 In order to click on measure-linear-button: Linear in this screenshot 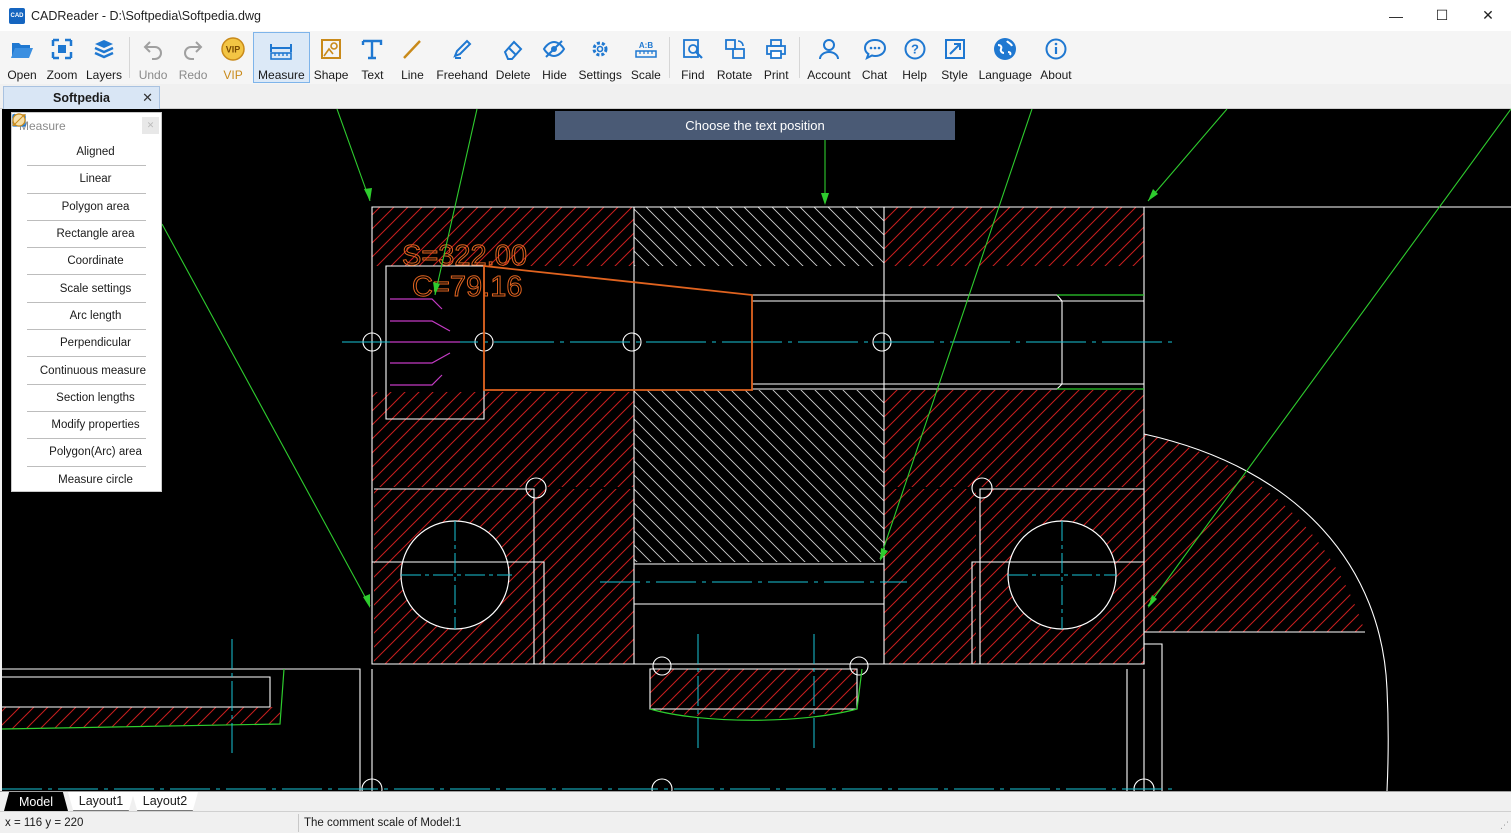, I will do `click(79, 155)`.